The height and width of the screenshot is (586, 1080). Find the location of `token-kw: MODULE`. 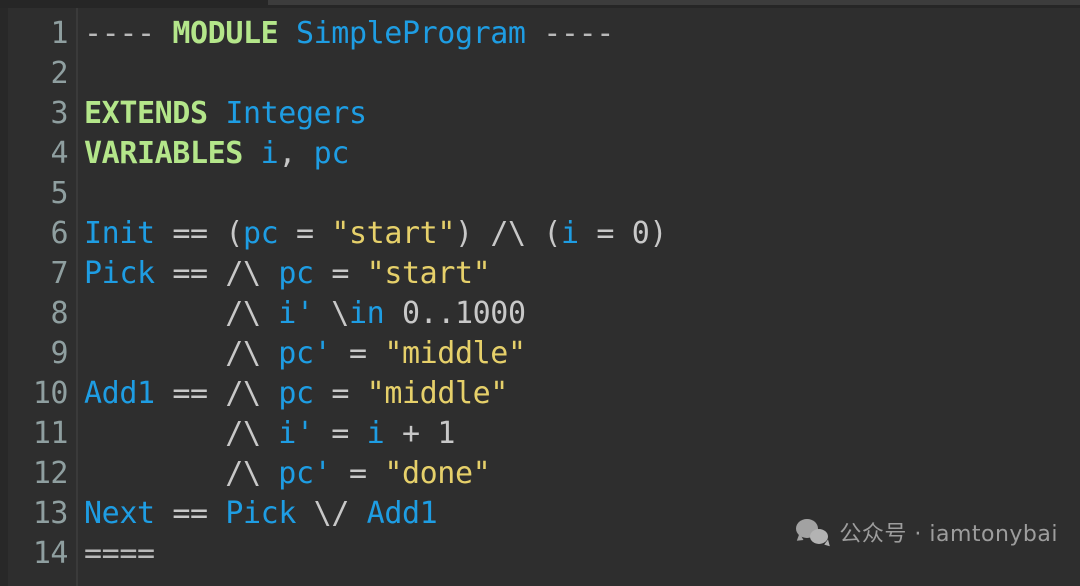

token-kw: MODULE is located at coordinates (225, 33).